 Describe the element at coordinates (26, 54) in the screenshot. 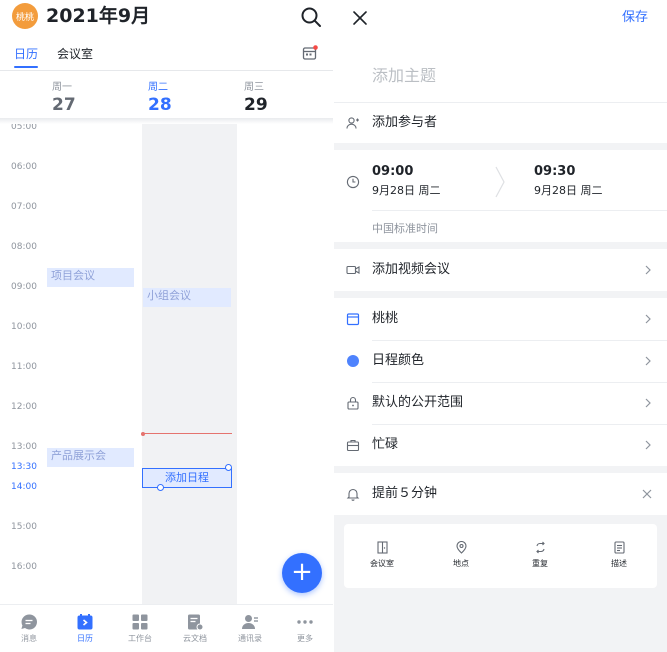

I see `tab-calendar: 日历` at that location.